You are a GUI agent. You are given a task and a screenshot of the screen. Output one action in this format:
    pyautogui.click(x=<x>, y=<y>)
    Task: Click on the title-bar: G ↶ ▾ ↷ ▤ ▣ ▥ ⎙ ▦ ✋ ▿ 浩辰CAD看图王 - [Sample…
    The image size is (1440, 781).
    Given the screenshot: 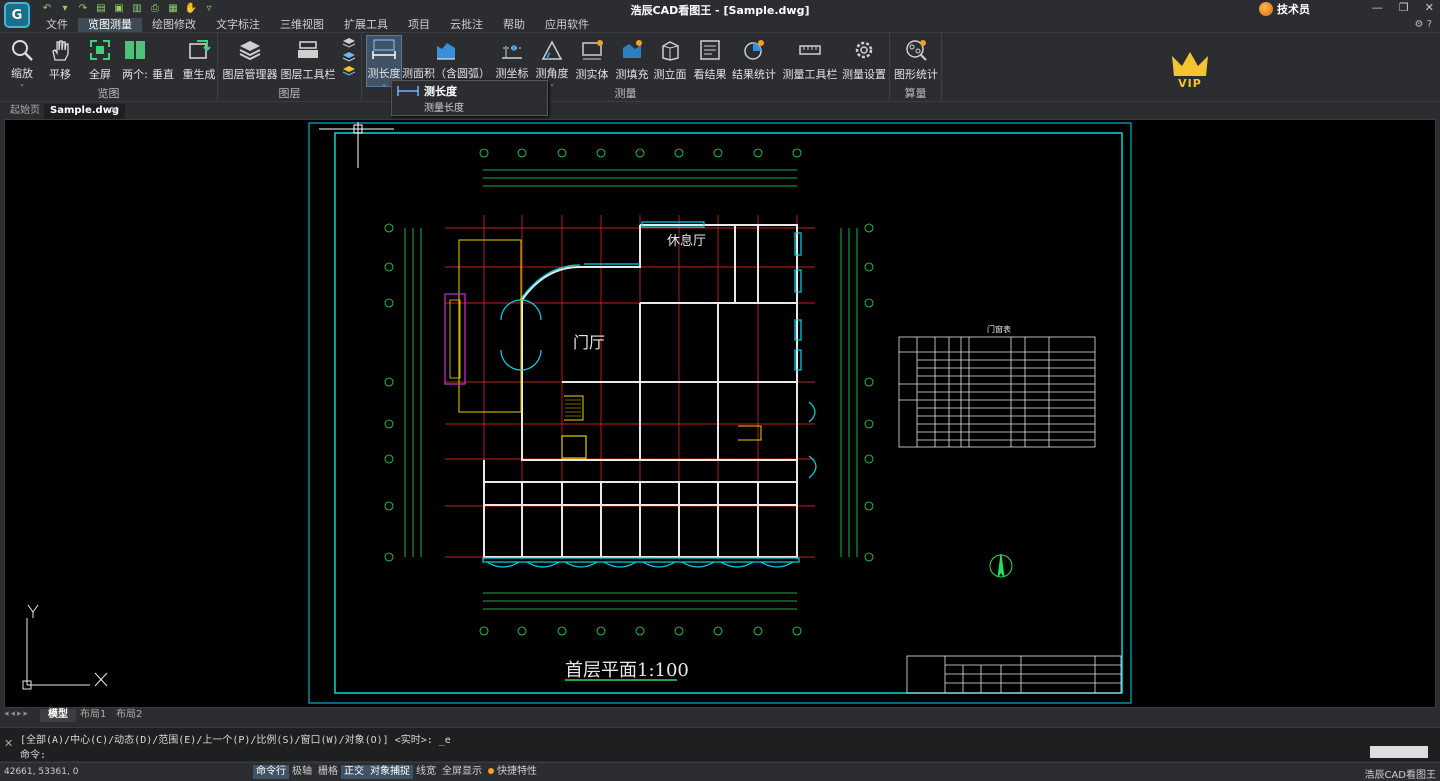 What is the action you would take?
    pyautogui.click(x=720, y=14)
    